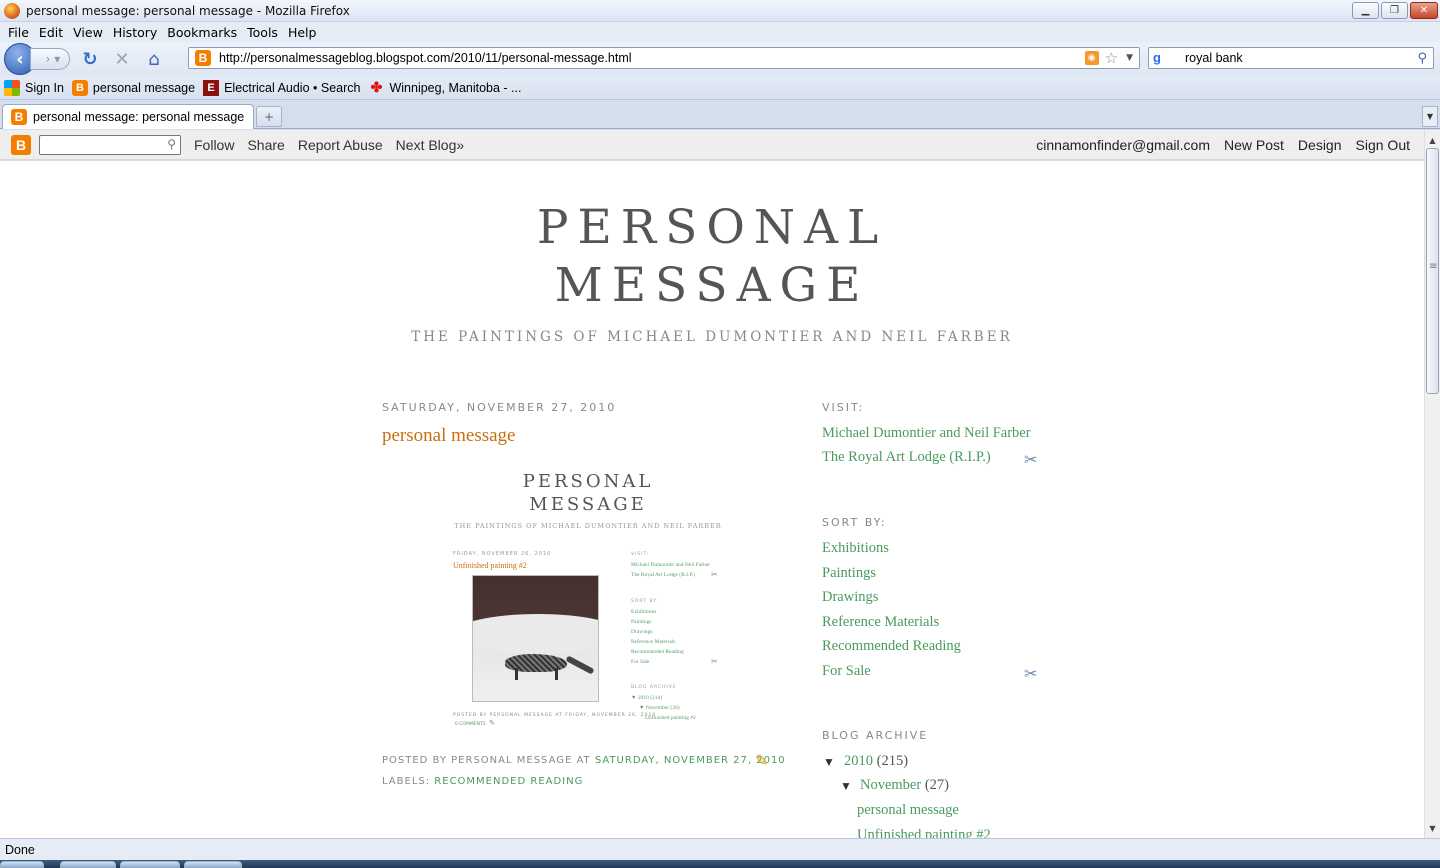 This screenshot has width=1440, height=868. I want to click on sort-link-for-sale: For Sale, so click(846, 671).